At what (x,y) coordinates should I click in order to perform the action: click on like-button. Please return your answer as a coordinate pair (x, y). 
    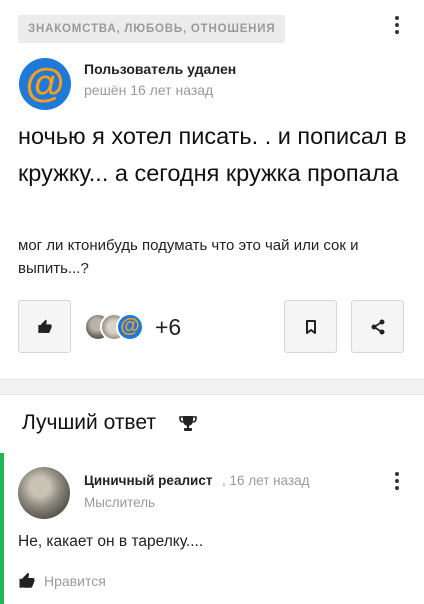
    Looking at the image, I should click on (44, 326).